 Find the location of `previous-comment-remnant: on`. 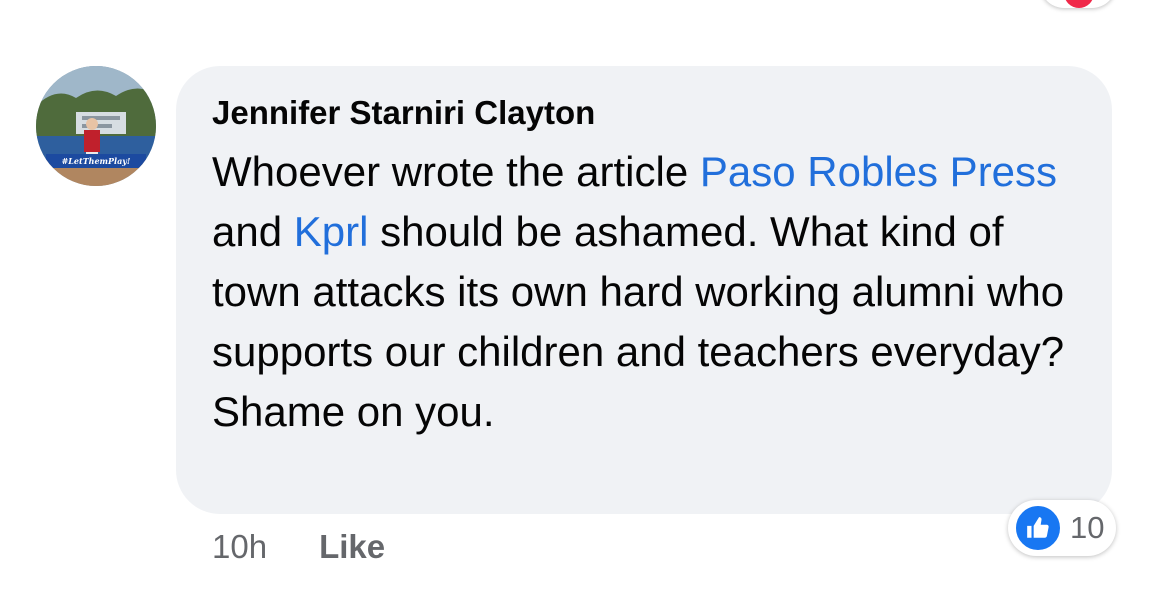

previous-comment-remnant: on is located at coordinates (314, 3).